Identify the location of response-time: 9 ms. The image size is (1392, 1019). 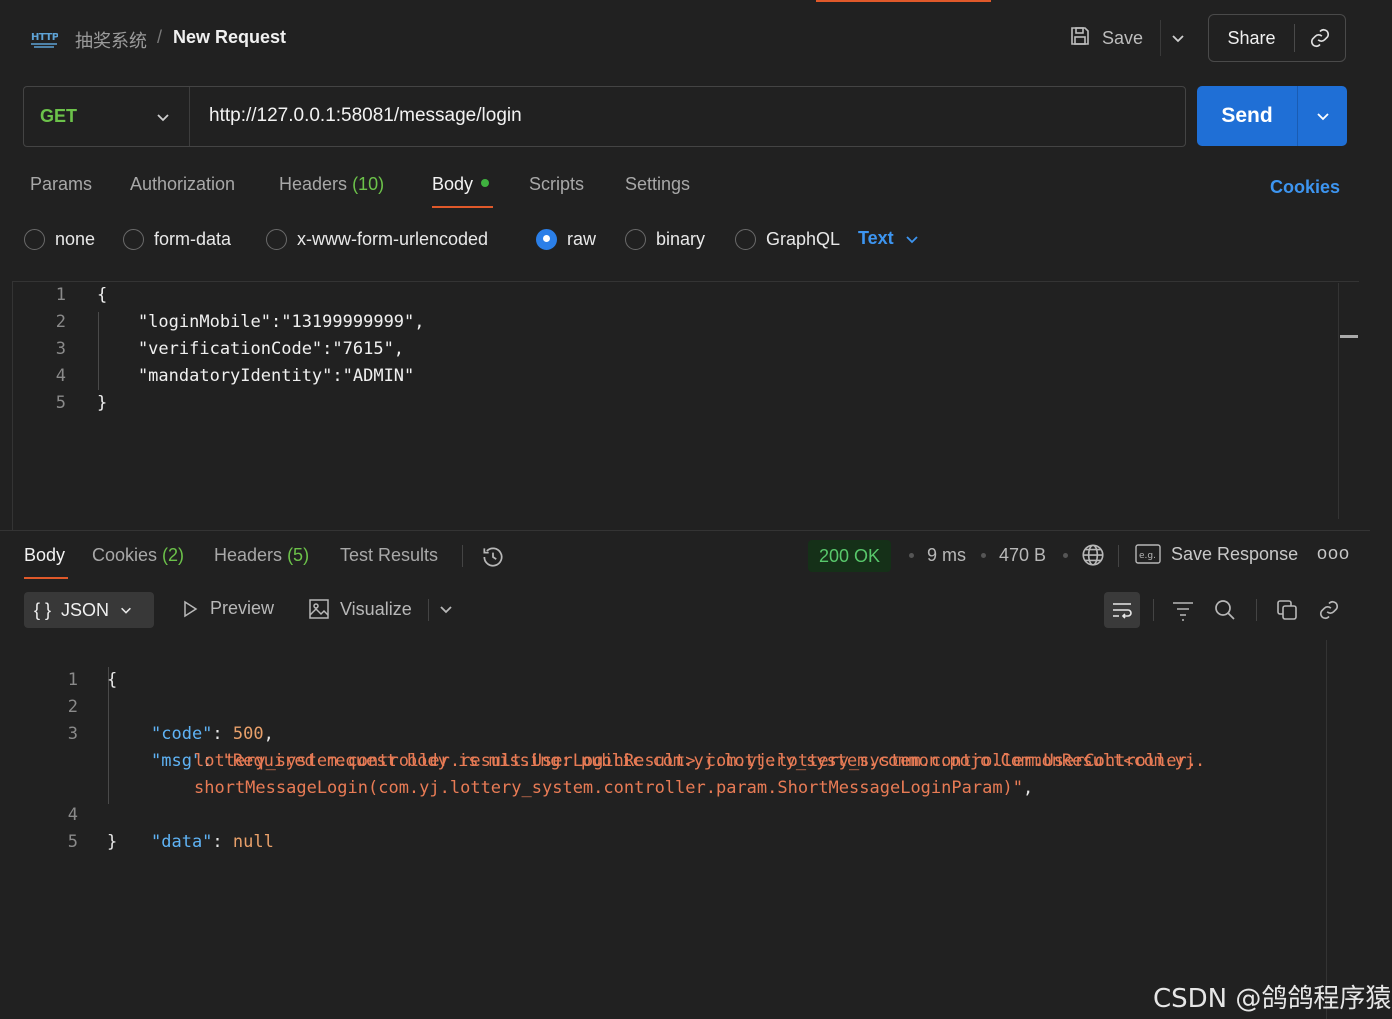
(946, 555).